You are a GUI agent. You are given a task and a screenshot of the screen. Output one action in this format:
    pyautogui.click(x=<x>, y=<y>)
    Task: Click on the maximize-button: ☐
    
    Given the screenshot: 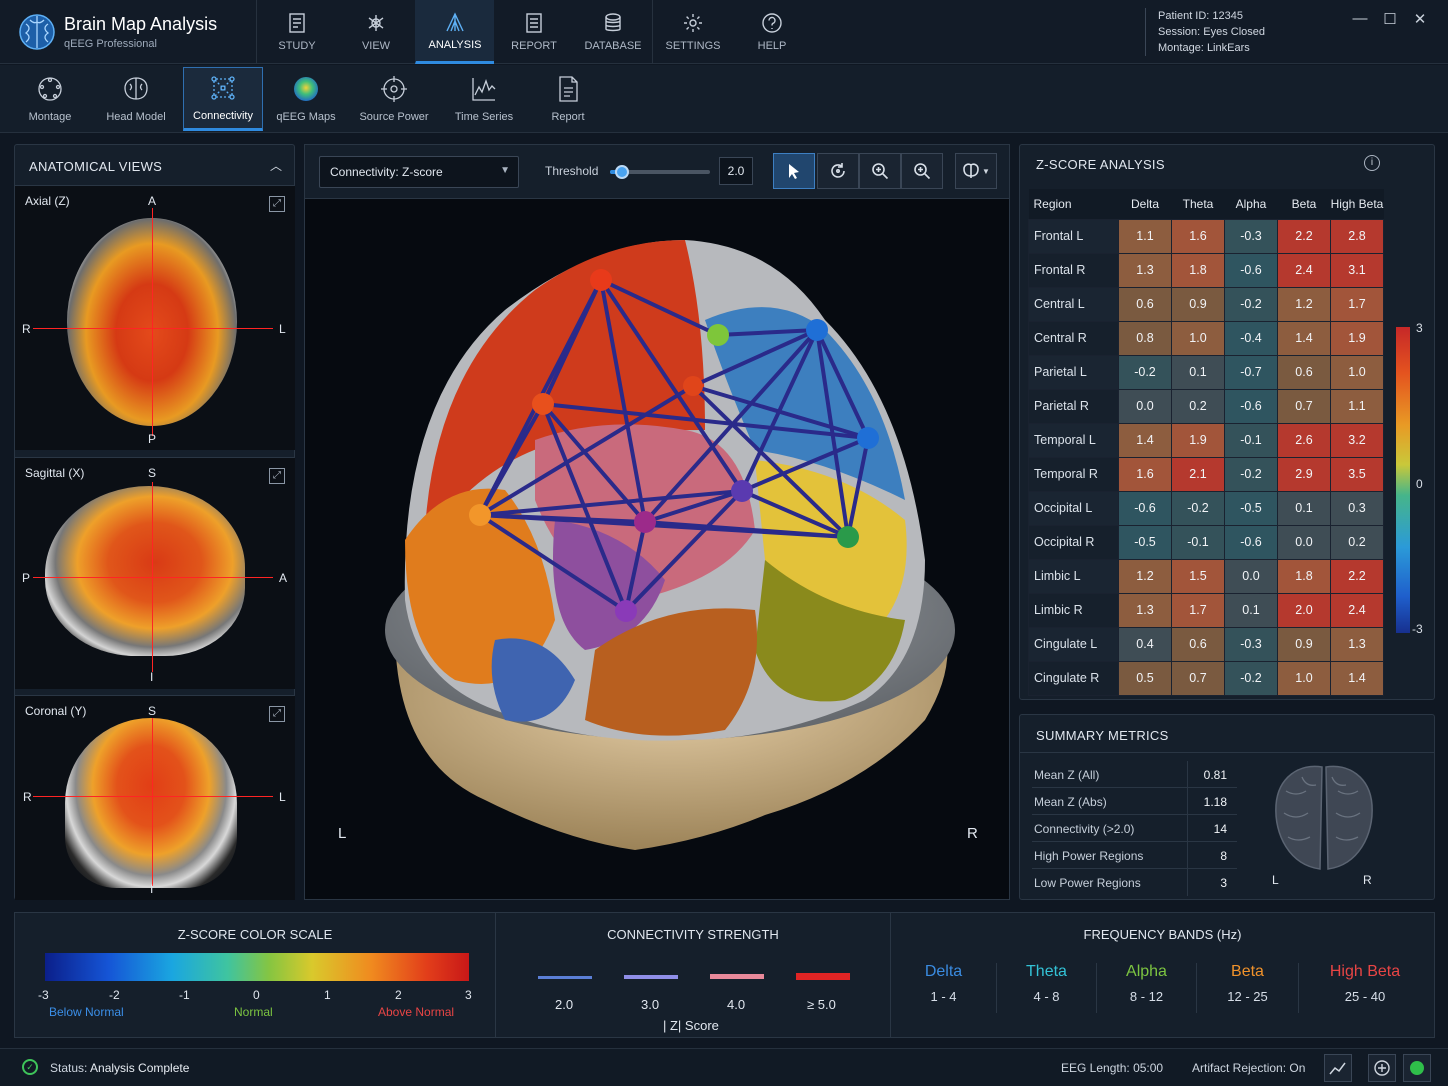 What is the action you would take?
    pyautogui.click(x=1390, y=19)
    